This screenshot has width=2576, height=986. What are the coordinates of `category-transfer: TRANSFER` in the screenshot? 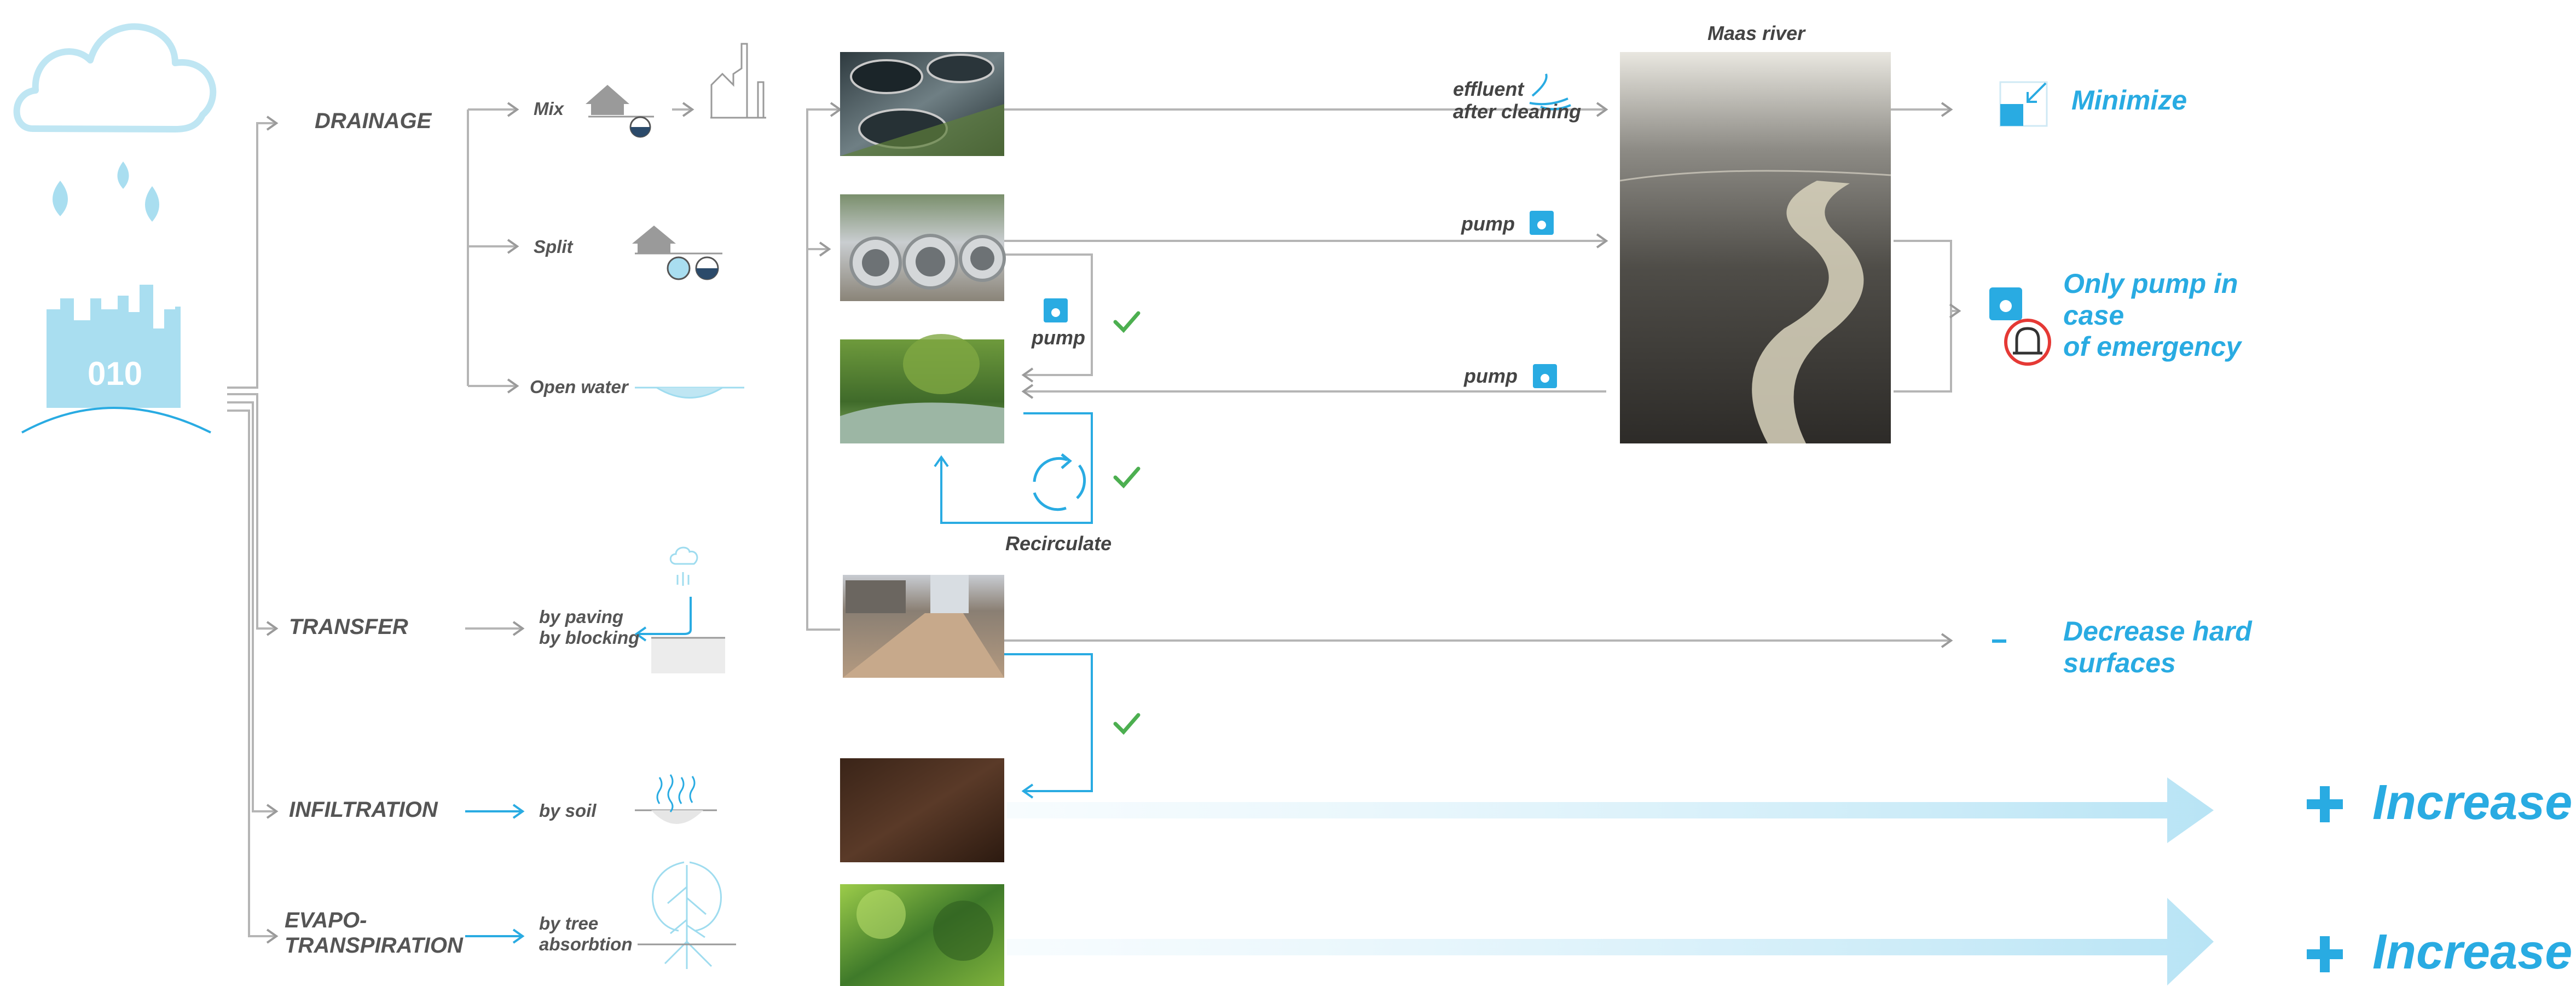 It's located at (348, 627).